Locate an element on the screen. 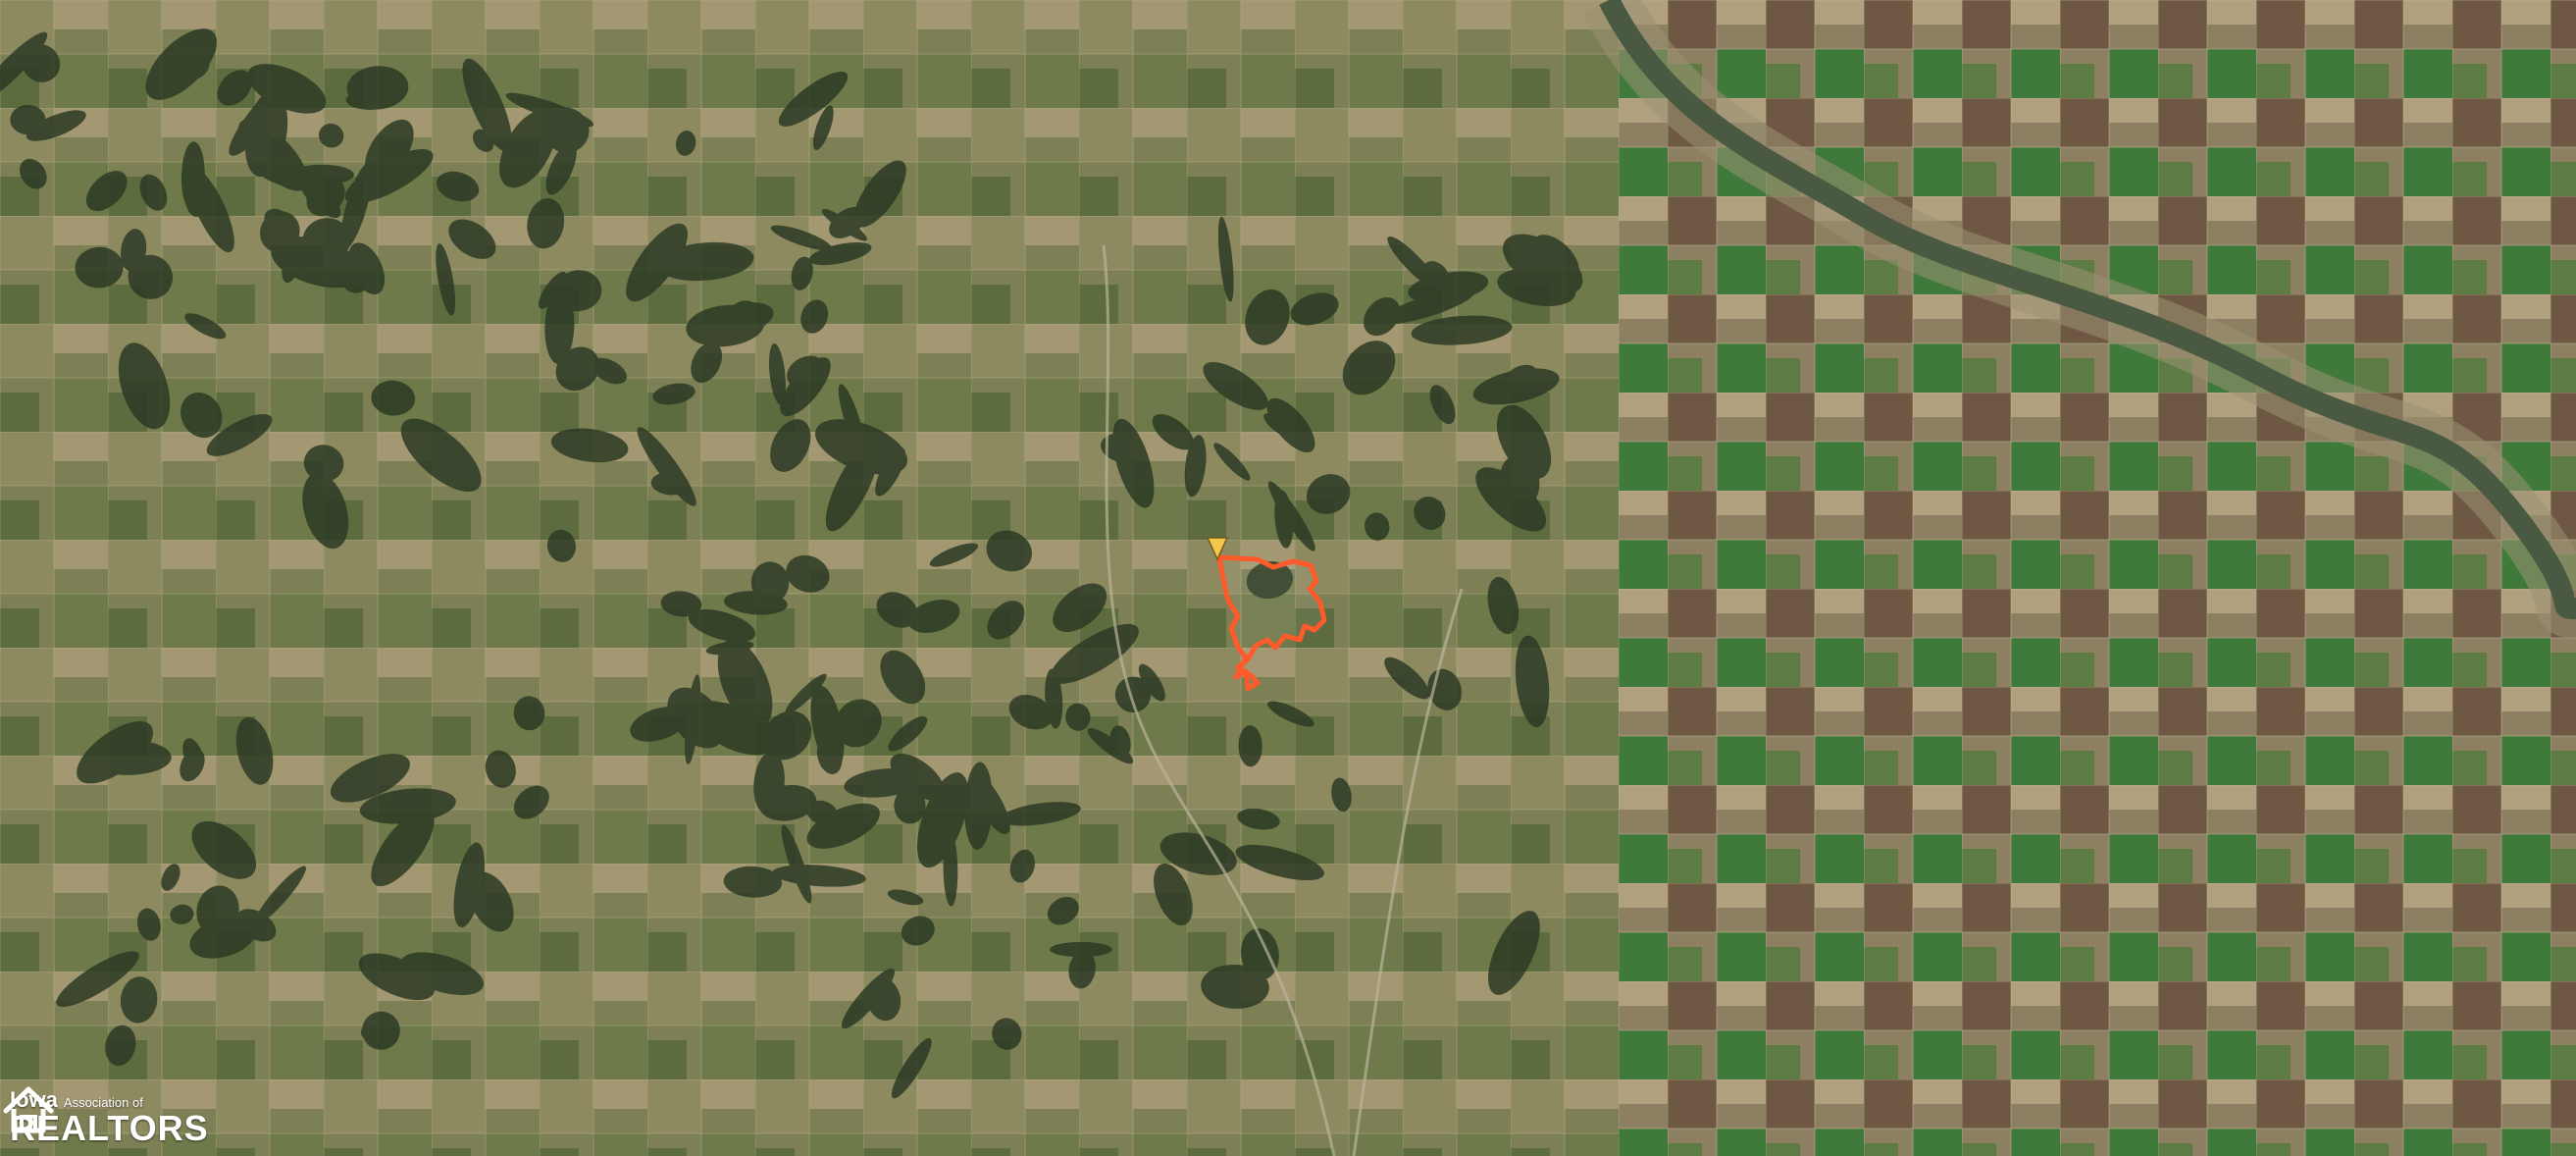 The width and height of the screenshot is (2576, 1156). house-outline-logo is located at coordinates (28, 1109).